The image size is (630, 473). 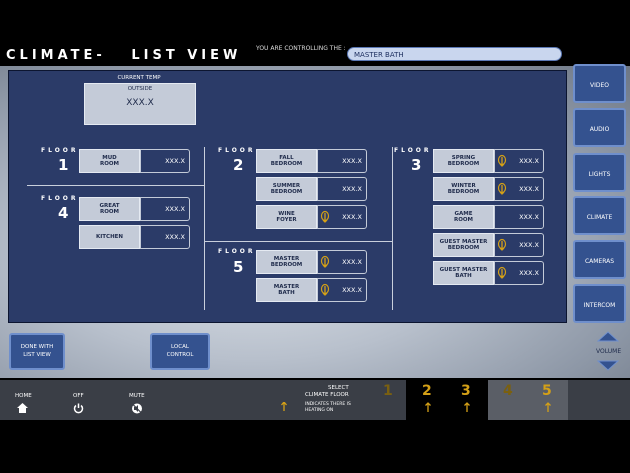 I want to click on room-mud-room: MUD ROOM, so click(x=109, y=161).